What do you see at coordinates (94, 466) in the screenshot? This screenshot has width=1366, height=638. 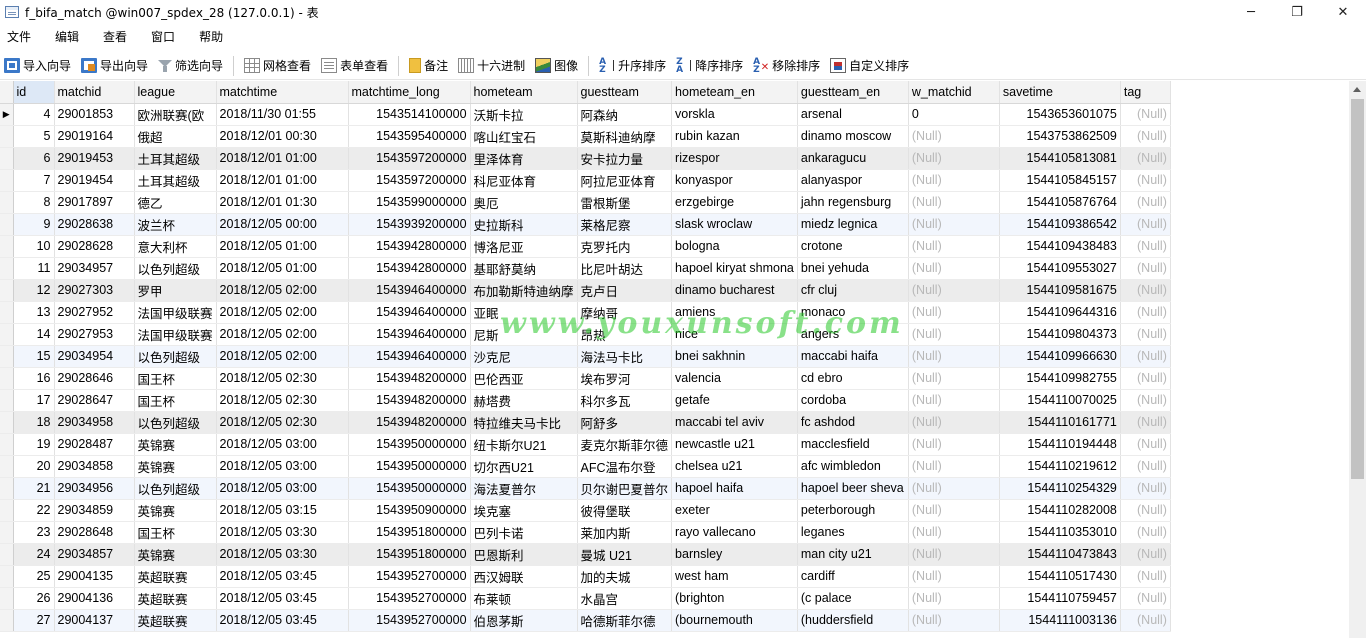 I see `cell-matchid: 29034858` at bounding box center [94, 466].